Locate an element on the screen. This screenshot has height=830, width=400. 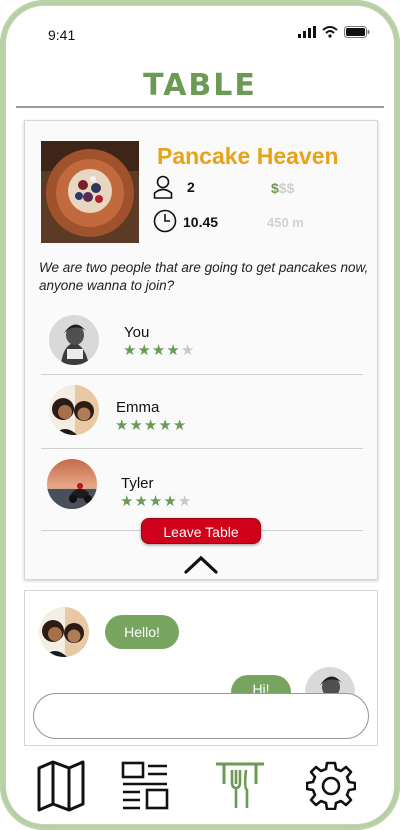
people-count: 2 is located at coordinates (191, 187).